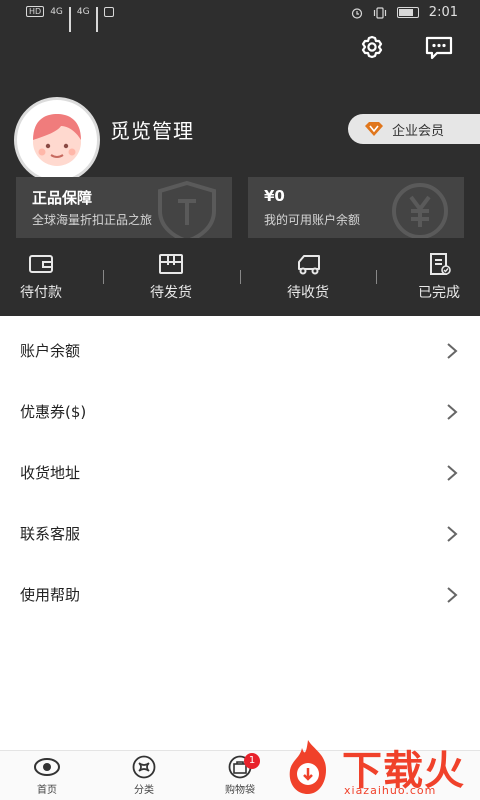 This screenshot has height=800, width=480. Describe the element at coordinates (240, 774) in the screenshot. I see `tab-shopping-bag: 1 购物袋` at that location.